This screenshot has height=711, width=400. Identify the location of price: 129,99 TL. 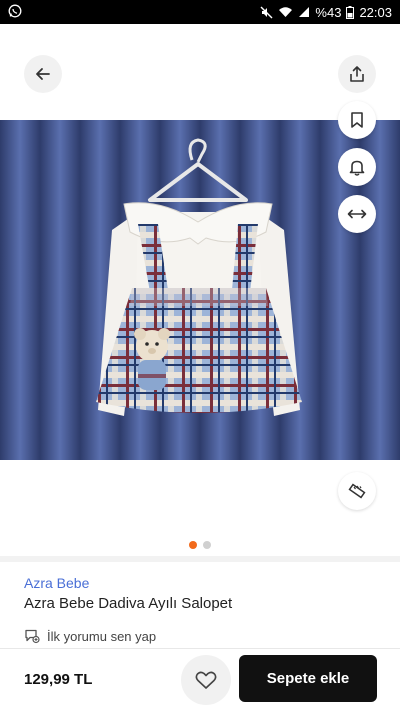
(58, 679).